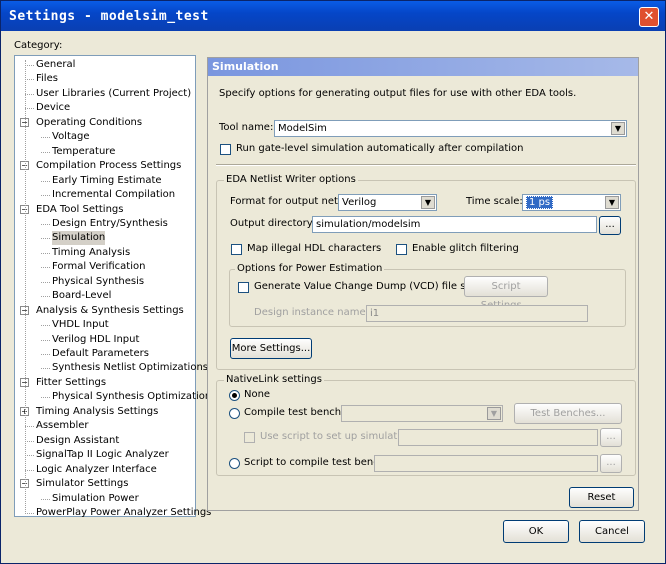 The width and height of the screenshot is (666, 564). I want to click on tree-item: User Libraries (Current Project), so click(113, 94).